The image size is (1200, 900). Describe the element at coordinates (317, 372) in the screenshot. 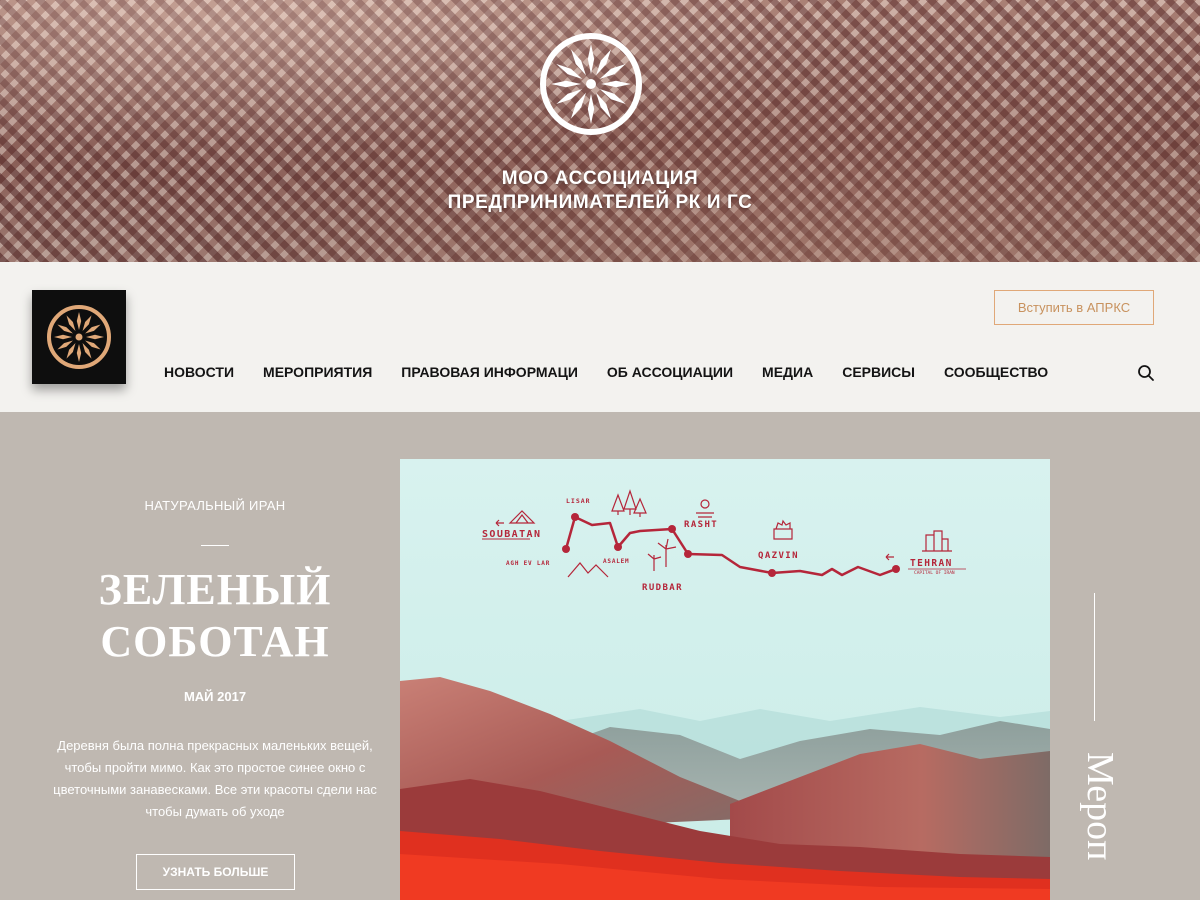

I see `menu-item-events: МЕРОПРИЯТИЯ` at that location.